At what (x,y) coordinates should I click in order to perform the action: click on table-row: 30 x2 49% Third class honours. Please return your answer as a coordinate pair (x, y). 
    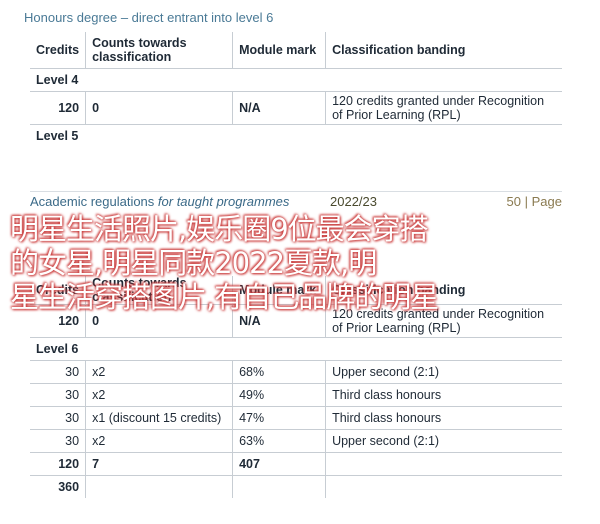
    Looking at the image, I should click on (296, 395).